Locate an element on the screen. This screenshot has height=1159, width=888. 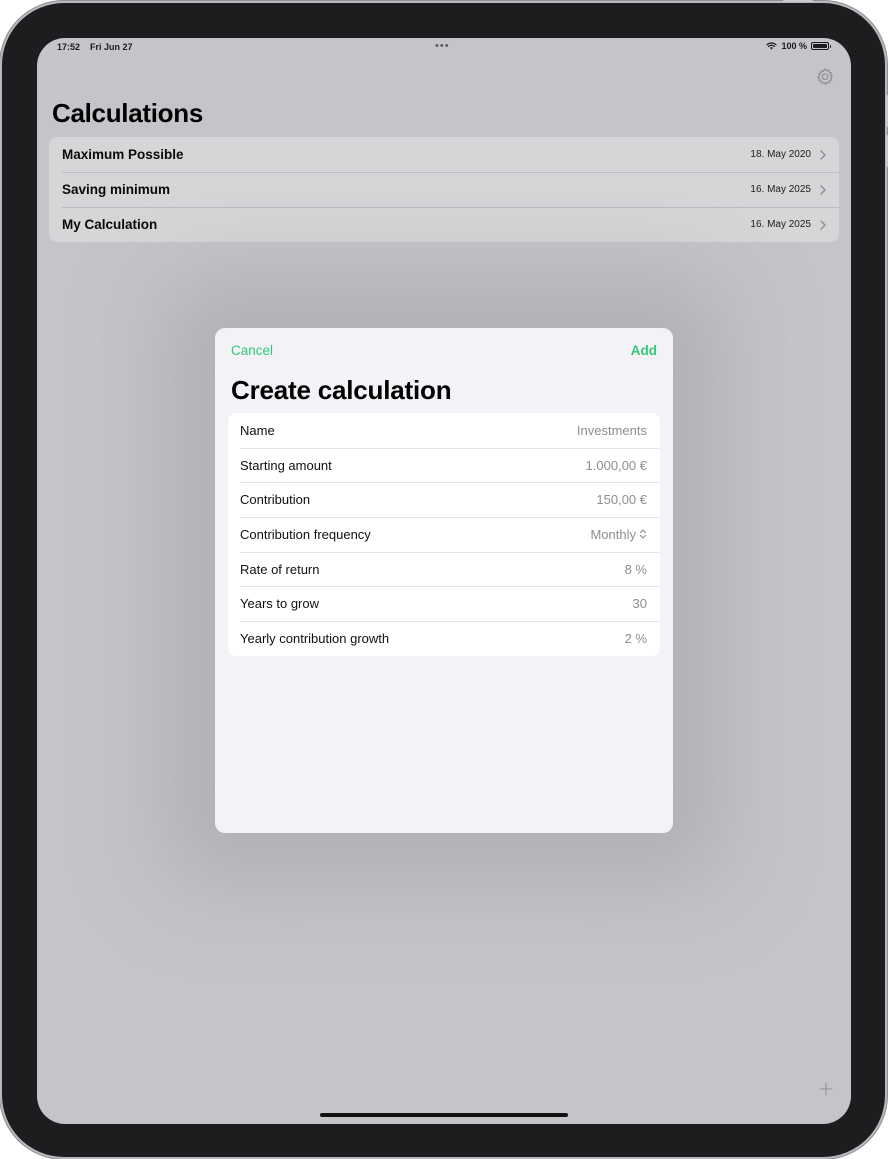
form-row-name: Name Investments is located at coordinates (444, 430).